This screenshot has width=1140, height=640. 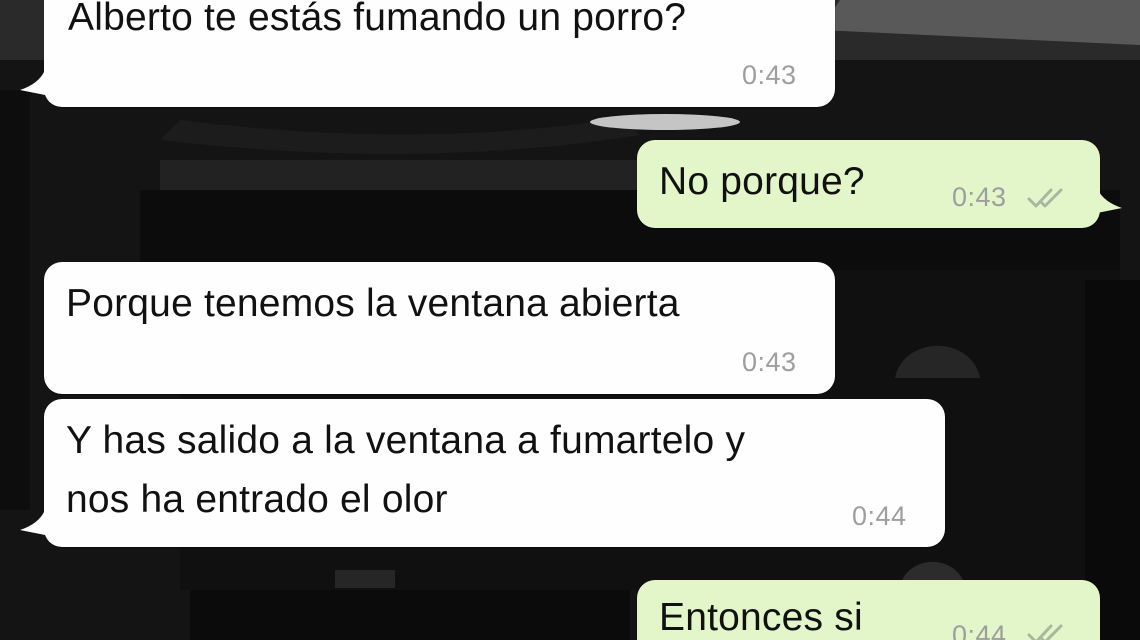 What do you see at coordinates (761, 617) in the screenshot?
I see `message-text: Entonces si` at bounding box center [761, 617].